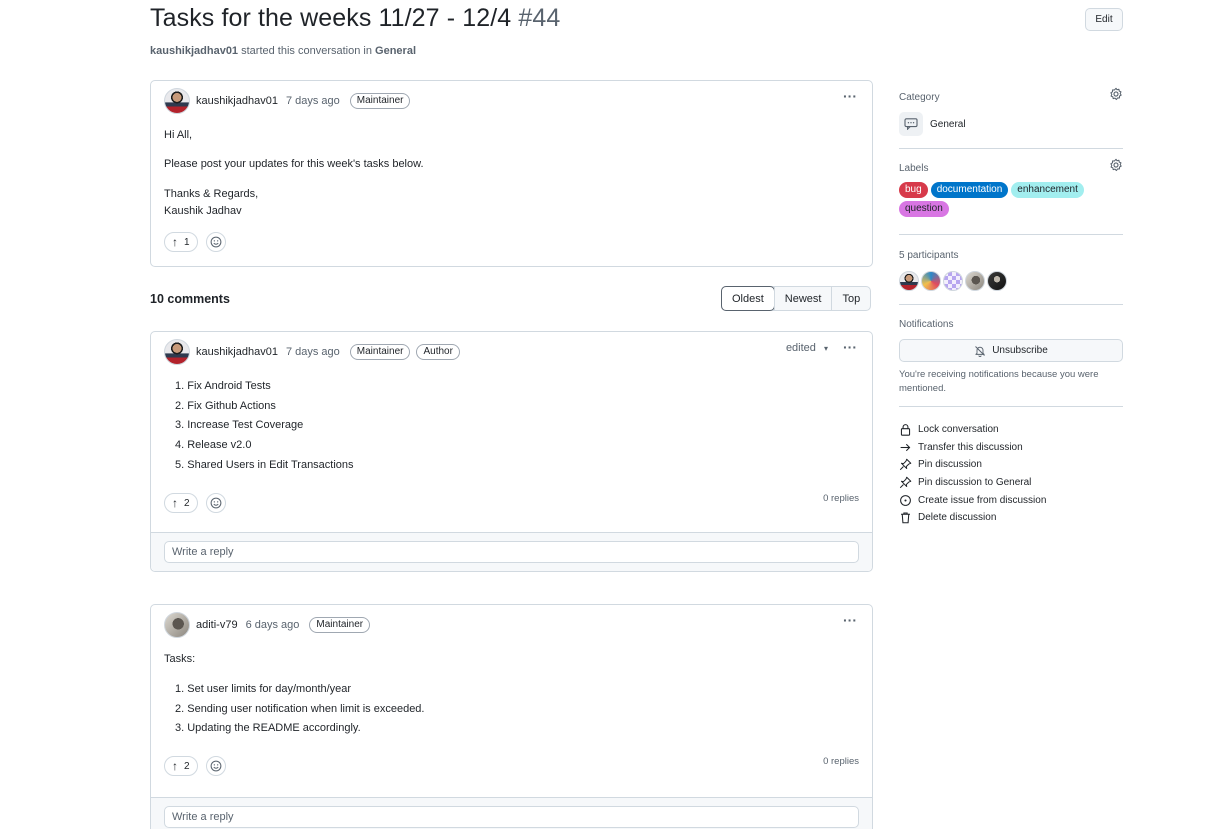 The image size is (1218, 829). What do you see at coordinates (1011, 465) in the screenshot?
I see `pin-discussion-button: Pin discussion` at bounding box center [1011, 465].